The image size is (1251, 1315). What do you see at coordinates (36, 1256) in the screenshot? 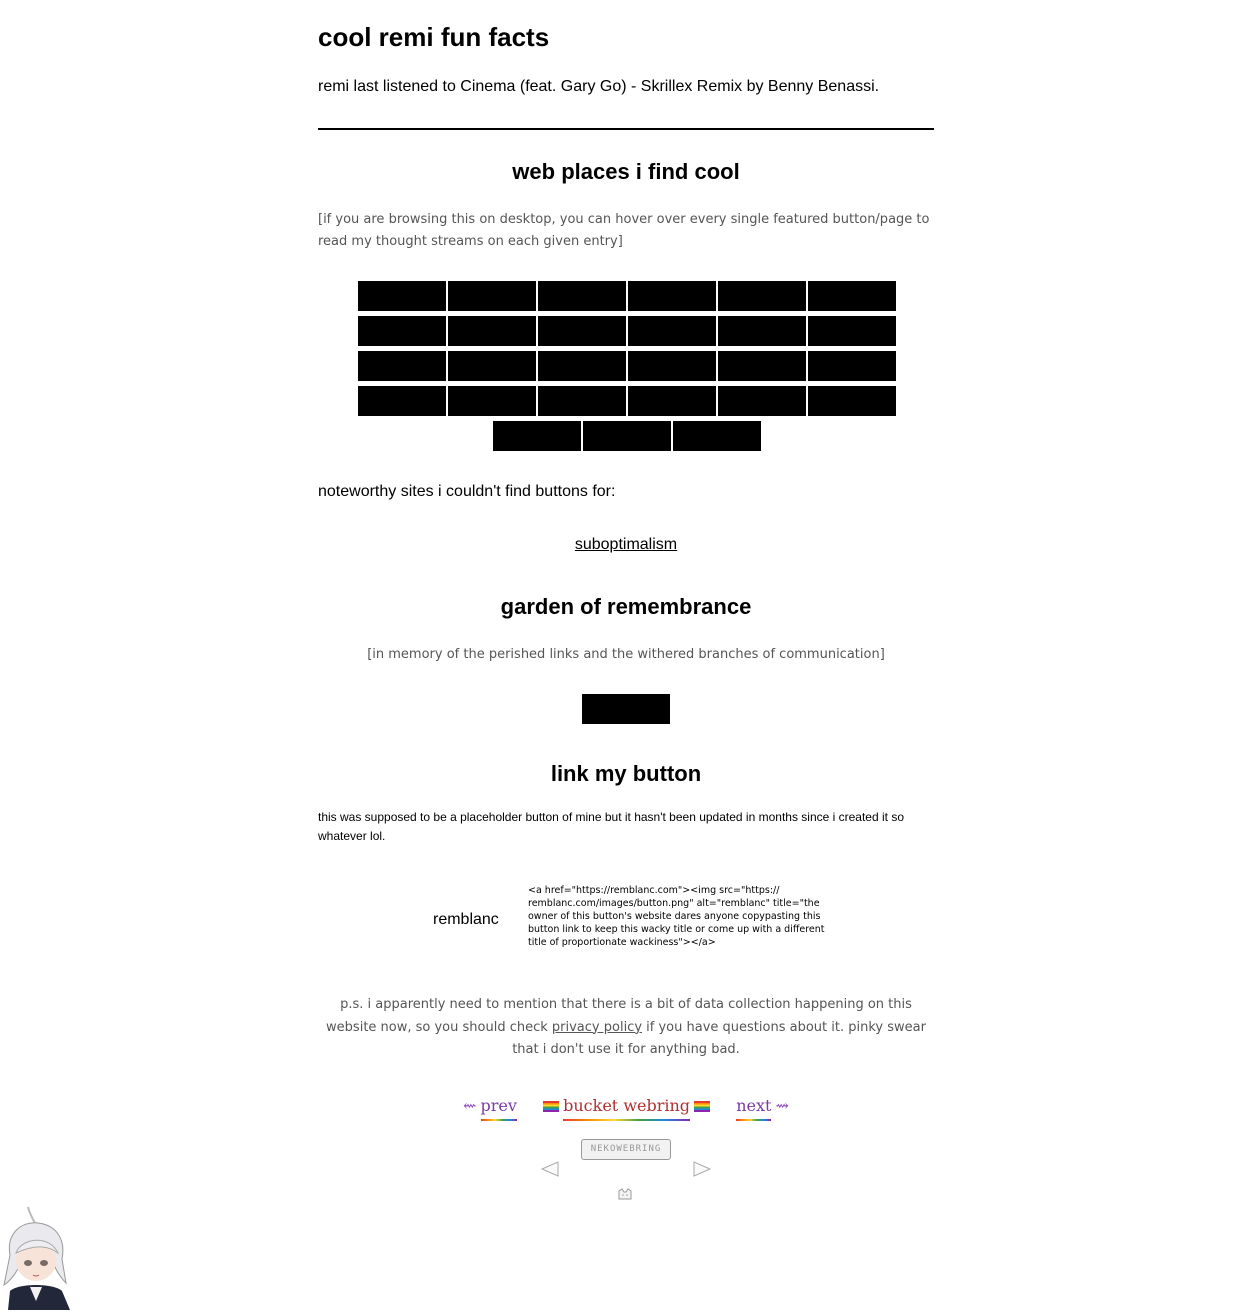
I see `character-mascot-icon` at bounding box center [36, 1256].